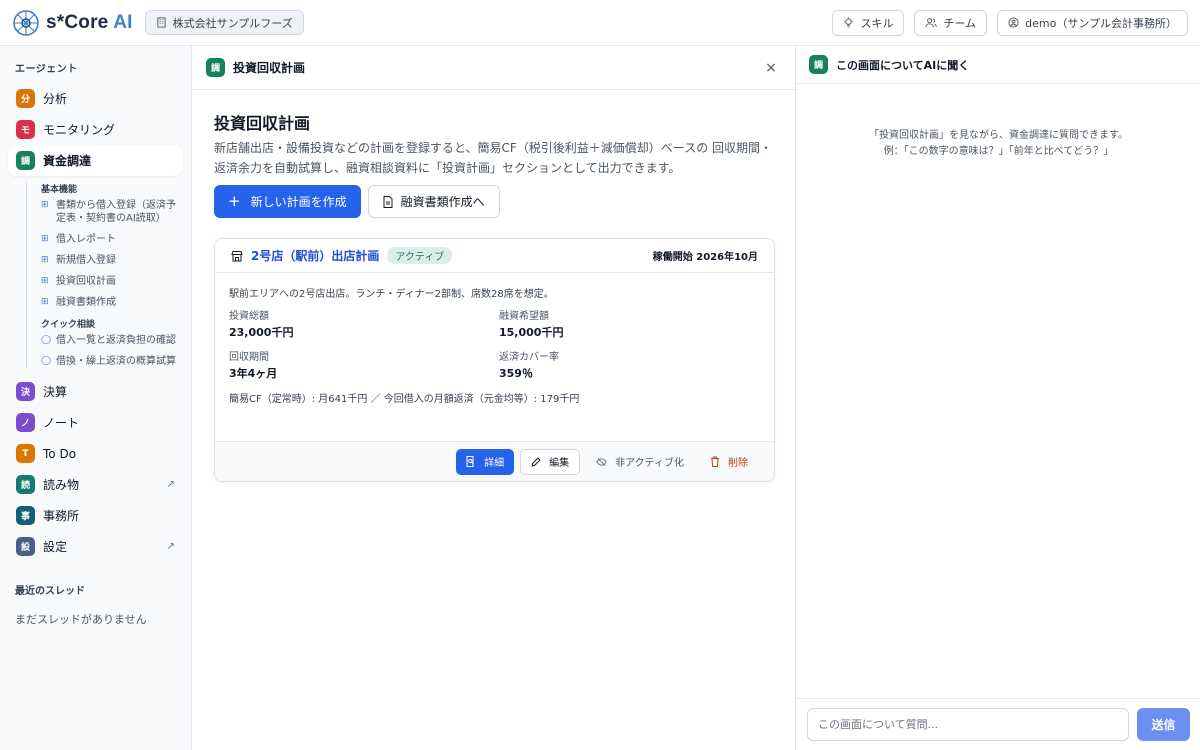 This screenshot has width=1200, height=750. What do you see at coordinates (420, 255) in the screenshot?
I see `status-badge: アクティブ` at bounding box center [420, 255].